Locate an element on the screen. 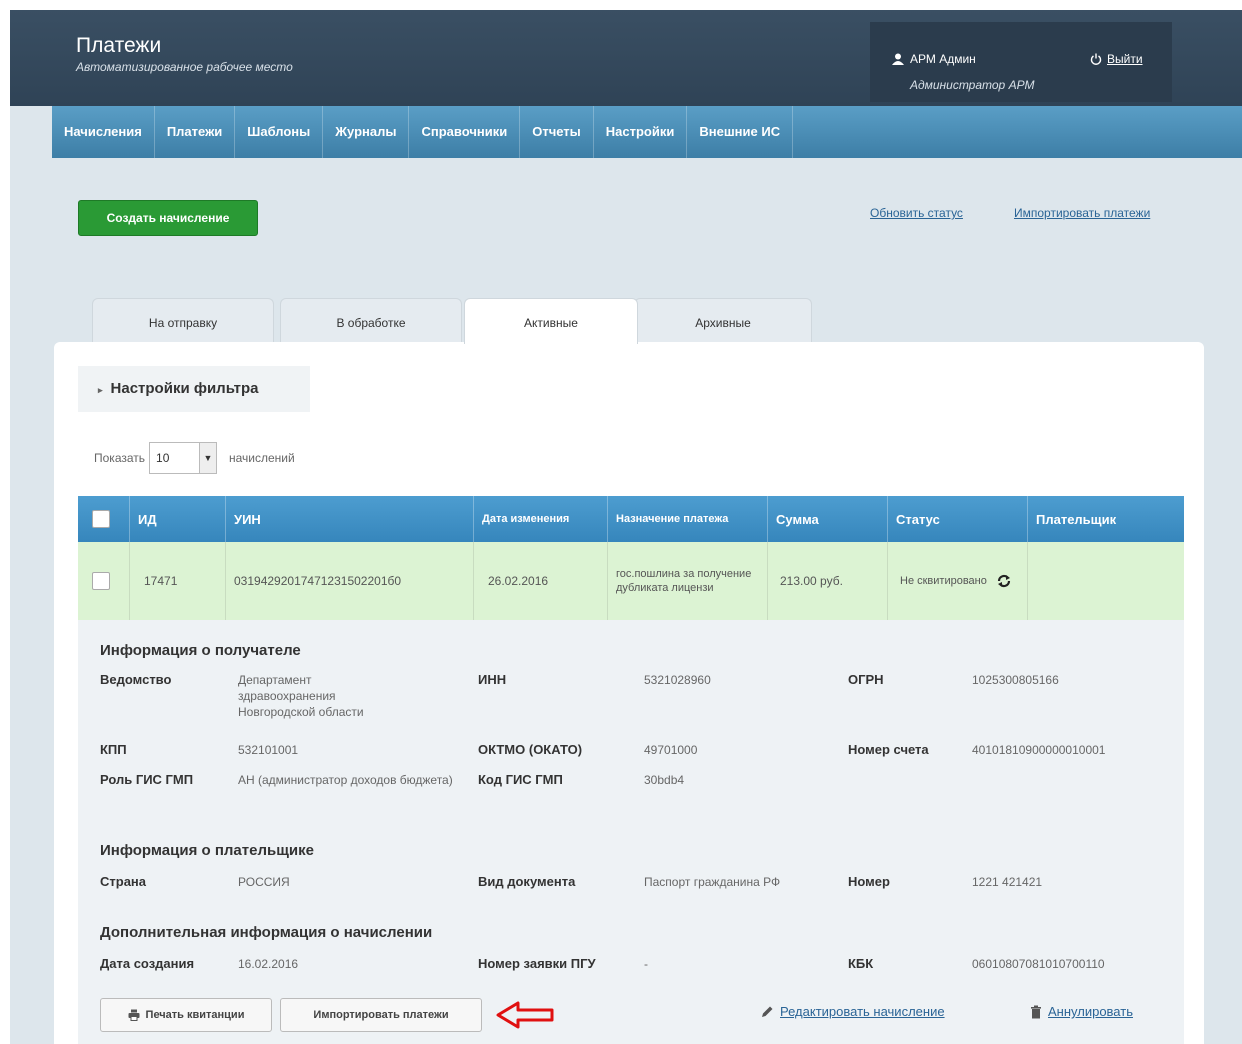 This screenshot has height=1044, width=1242. logout-link: Выйти is located at coordinates (1116, 59).